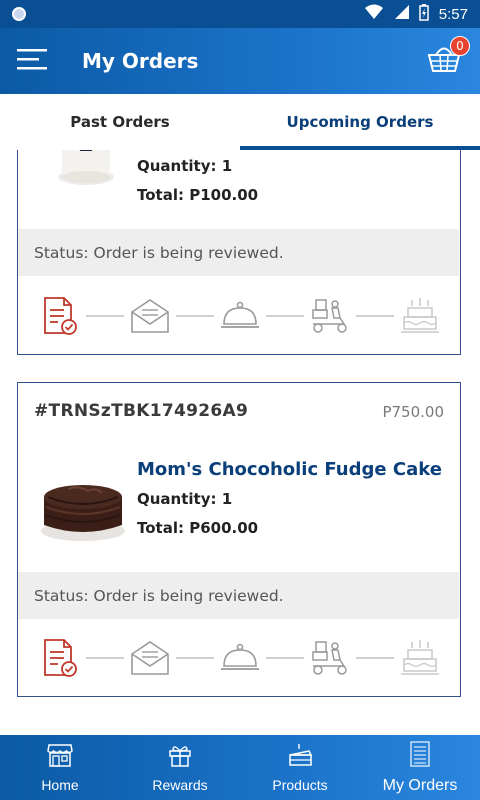 Image resolution: width=480 pixels, height=800 pixels. I want to click on tab-upcoming-orders: Upcoming Orders, so click(360, 122).